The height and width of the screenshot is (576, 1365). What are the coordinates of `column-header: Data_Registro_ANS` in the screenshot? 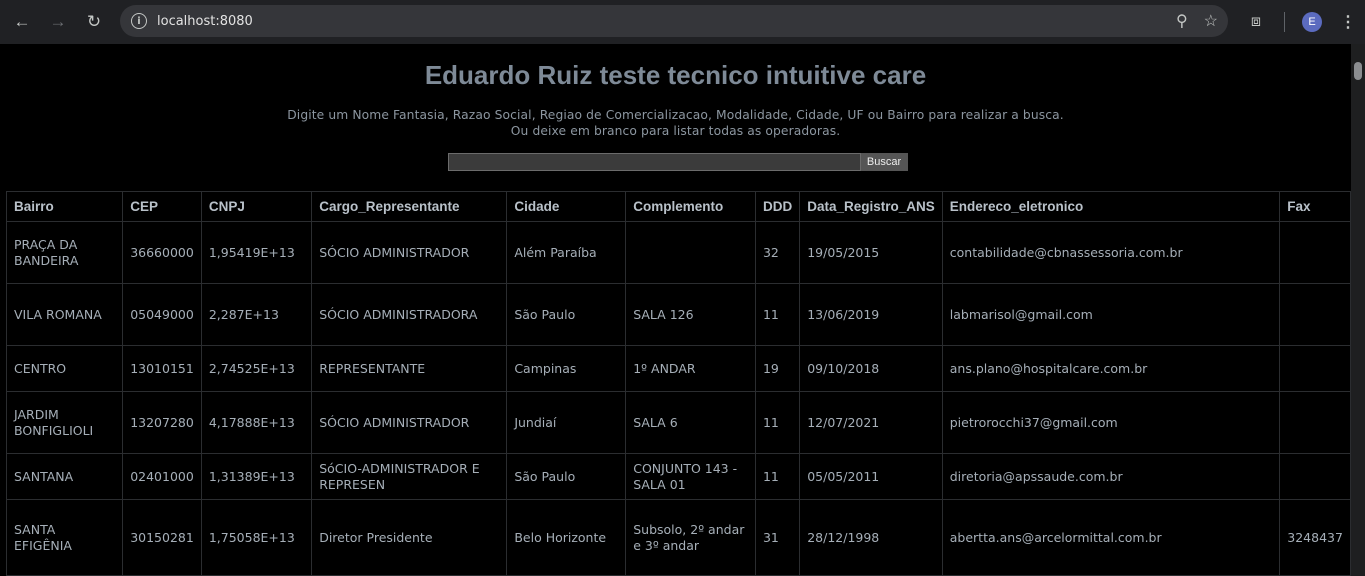 It's located at (871, 206).